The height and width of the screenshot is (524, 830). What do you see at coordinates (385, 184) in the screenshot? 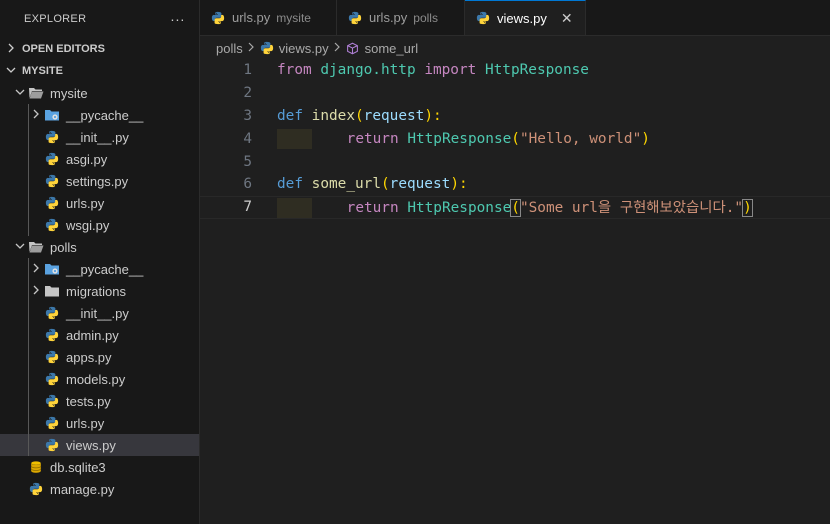
I see `paren: (` at bounding box center [385, 184].